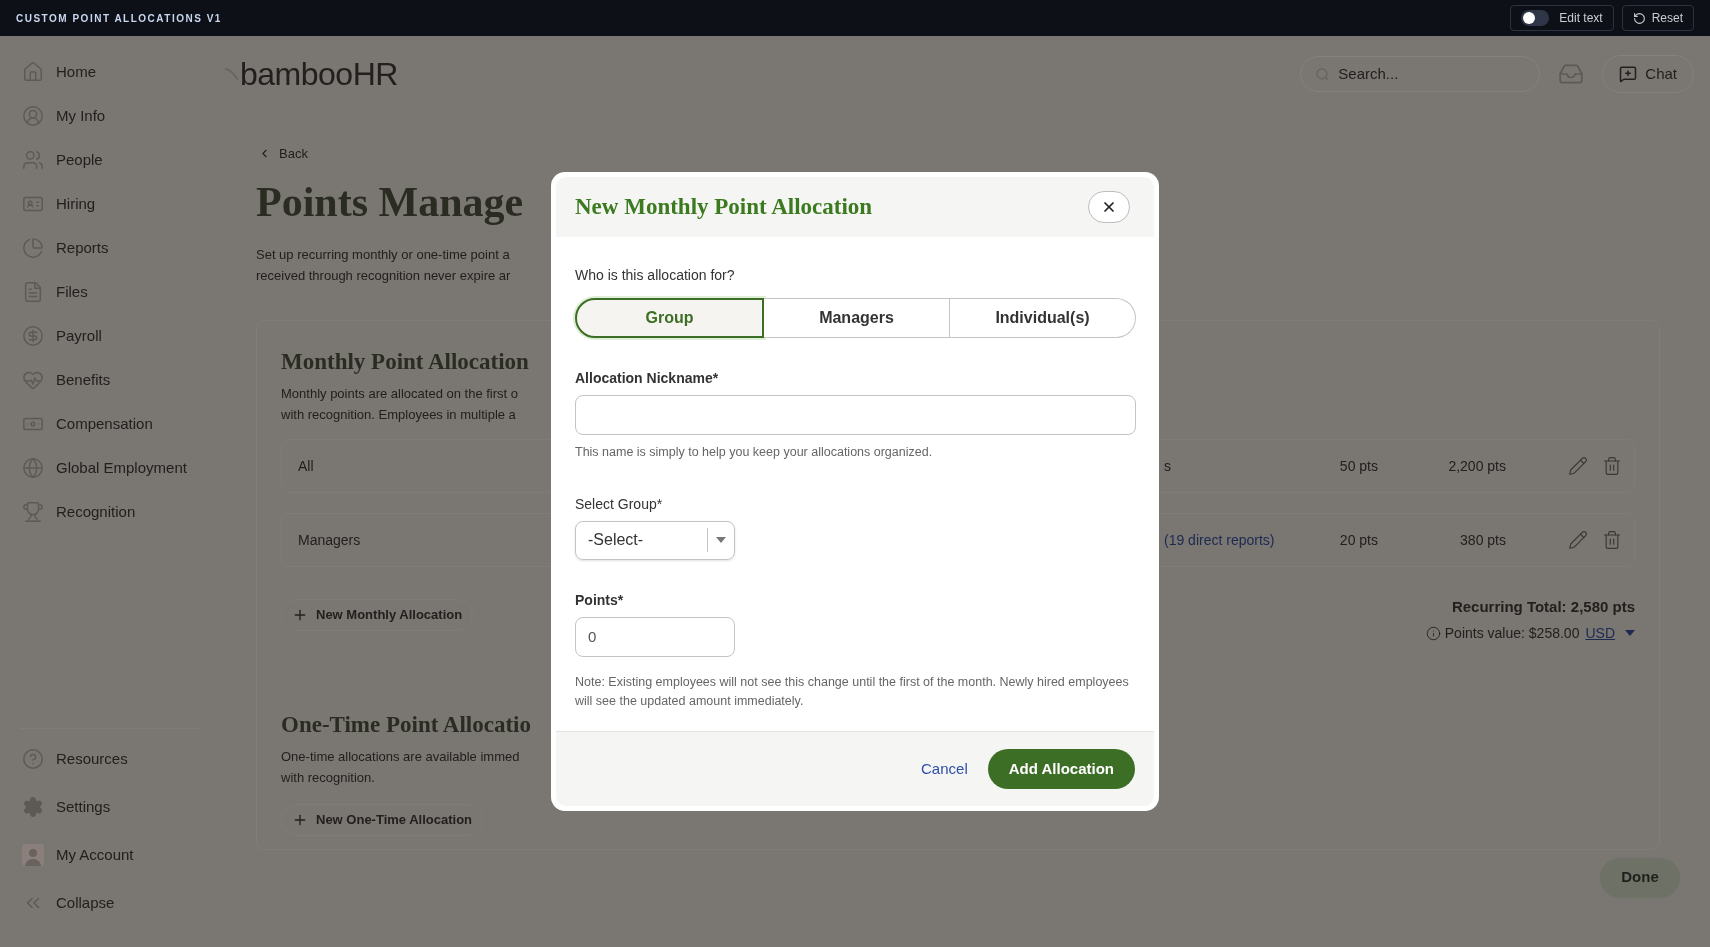 The width and height of the screenshot is (1710, 947). I want to click on note-text: Note: Existing employees will not see this change until the first of the month. Newly hired employees will see the updated amount immediately., so click(852, 691).